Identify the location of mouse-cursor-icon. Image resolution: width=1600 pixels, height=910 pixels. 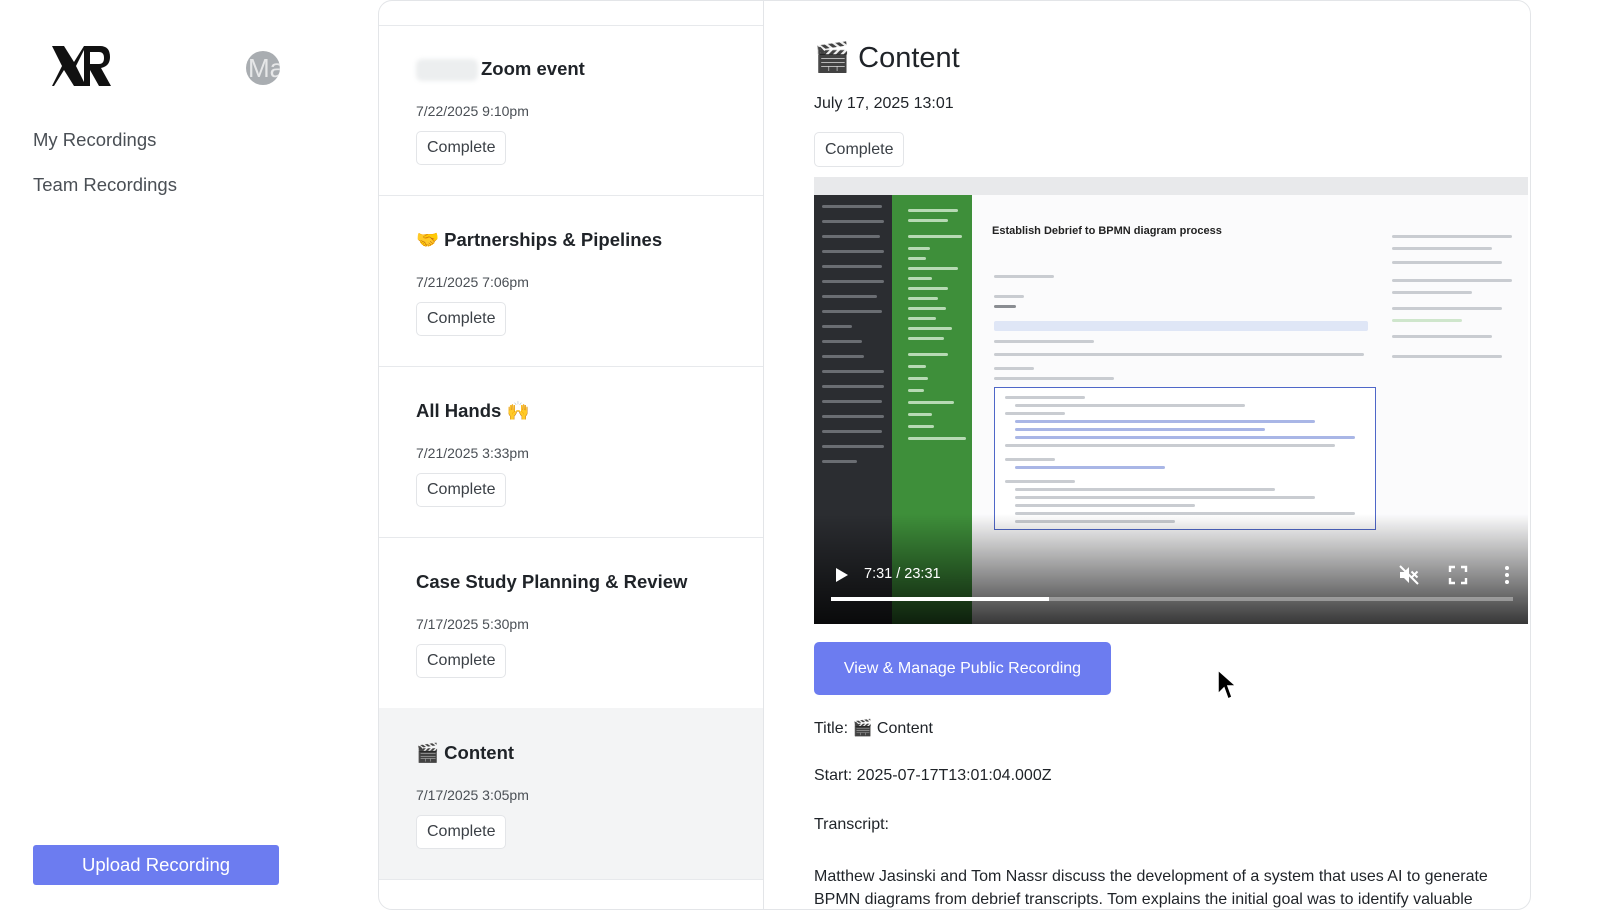
(1227, 684).